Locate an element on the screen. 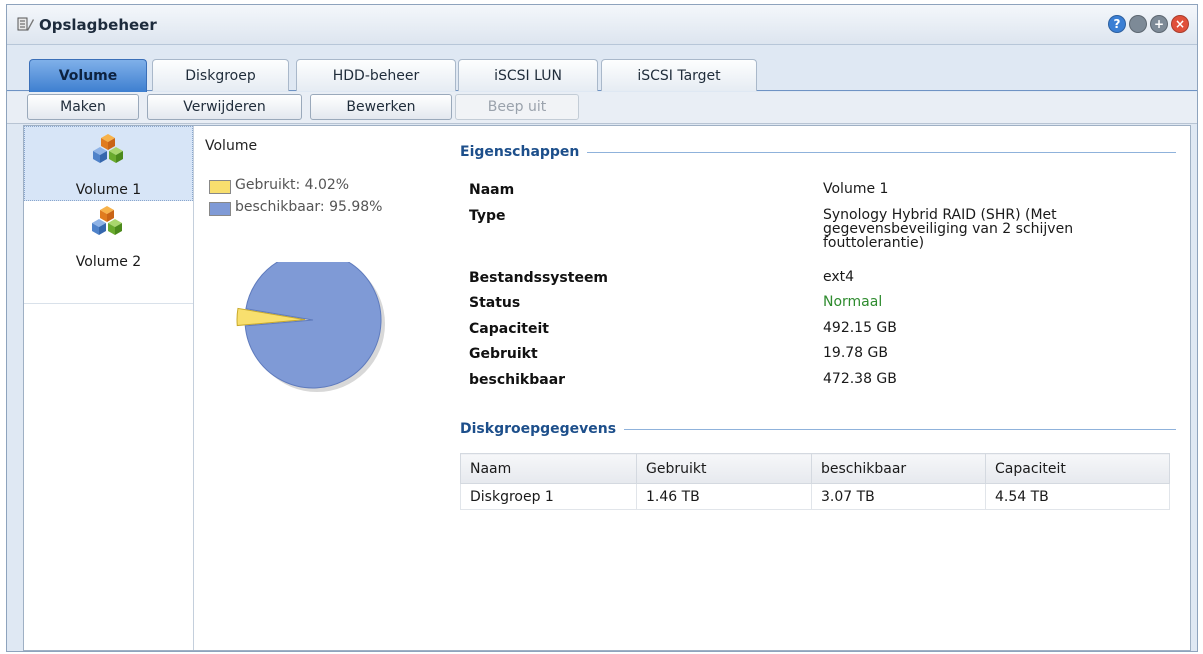 The height and width of the screenshot is (654, 1203). legend-item-available: beschikbaar: 95.98% is located at coordinates (302, 208).